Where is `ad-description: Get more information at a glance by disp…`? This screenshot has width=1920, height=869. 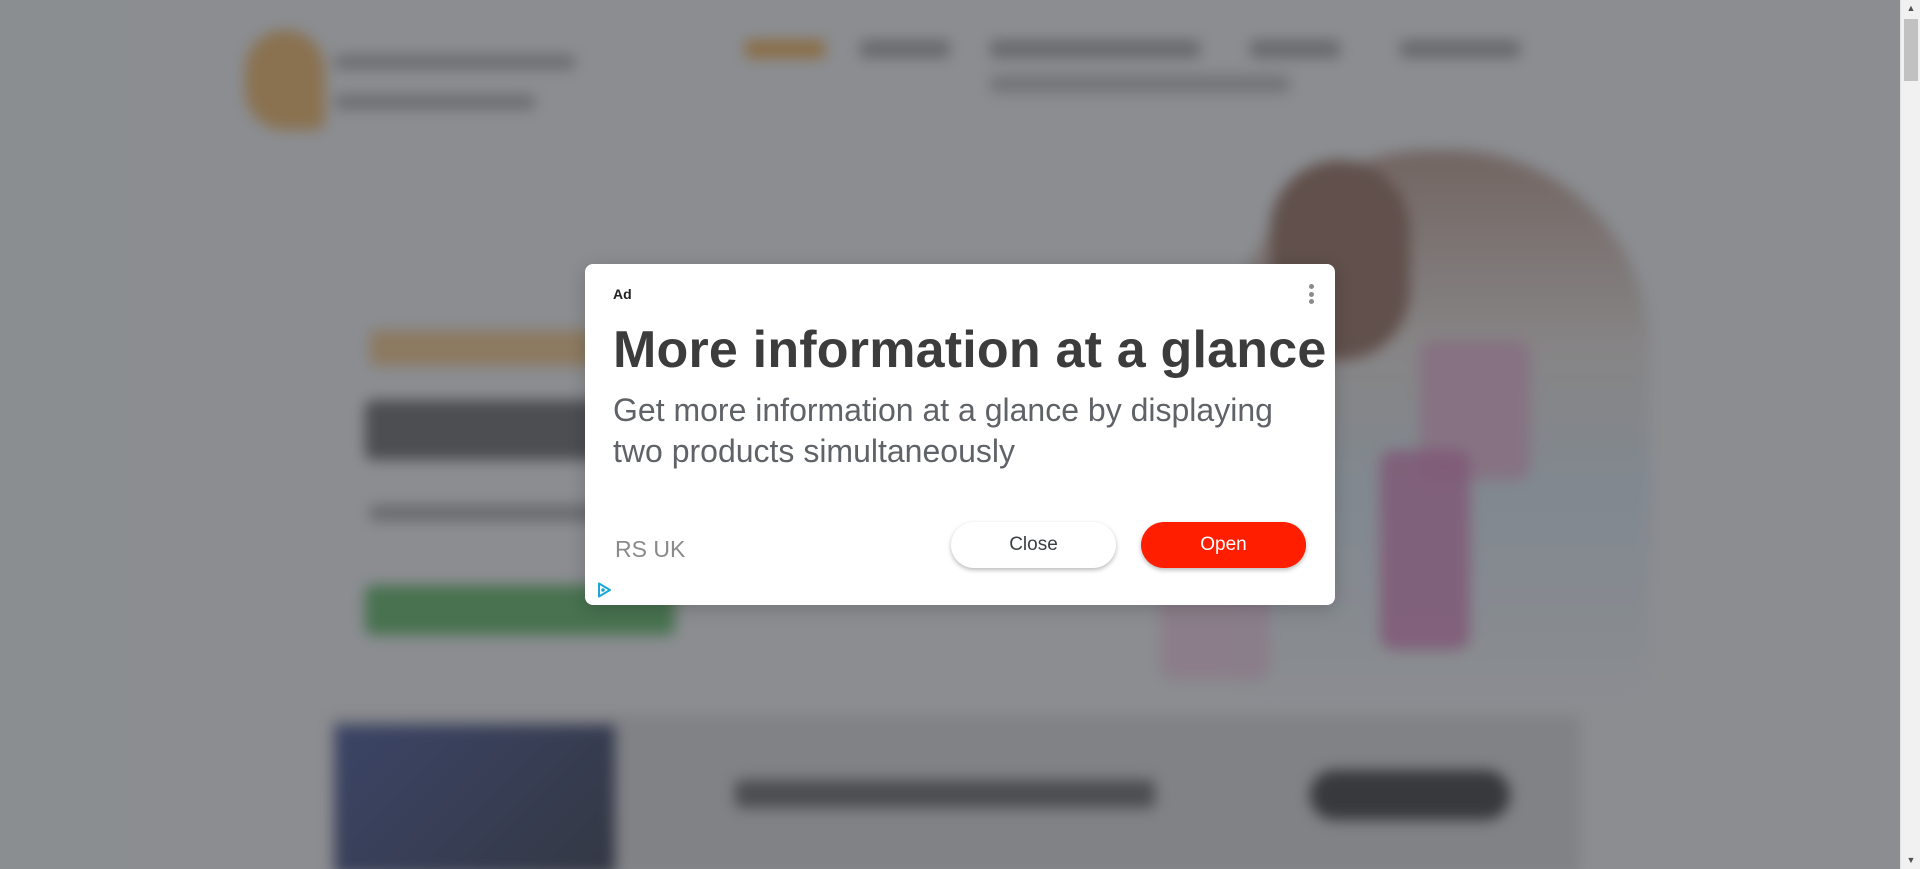
ad-description: Get more information at a glance by disp… is located at coordinates (963, 431).